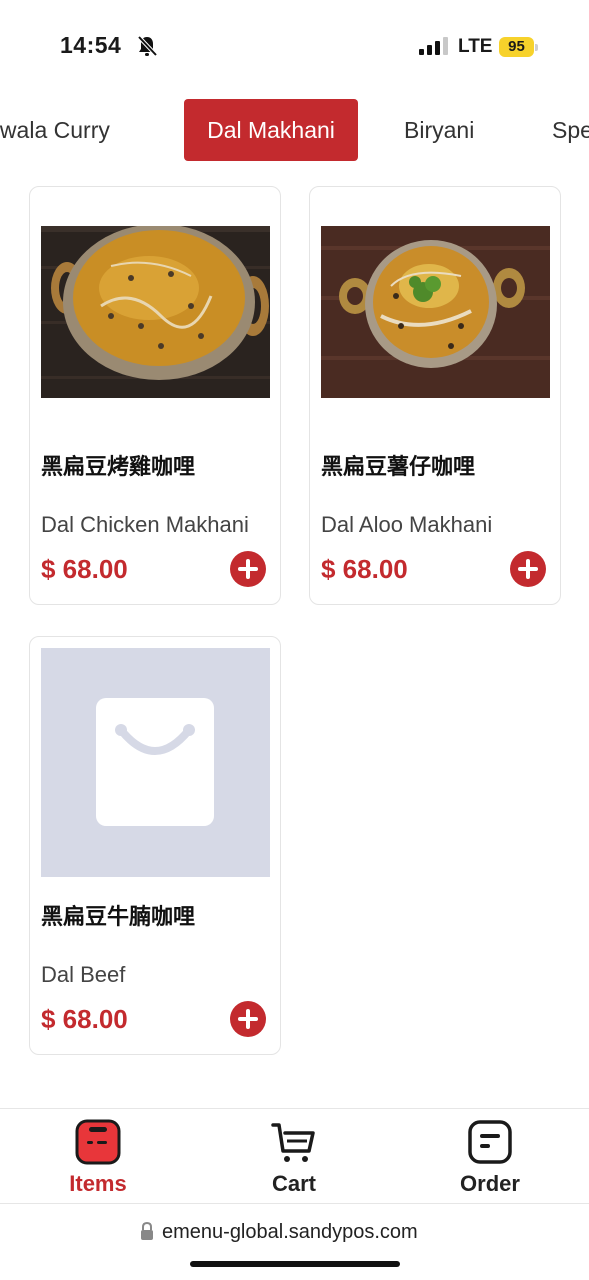  I want to click on battery-icon: 95, so click(519, 47).